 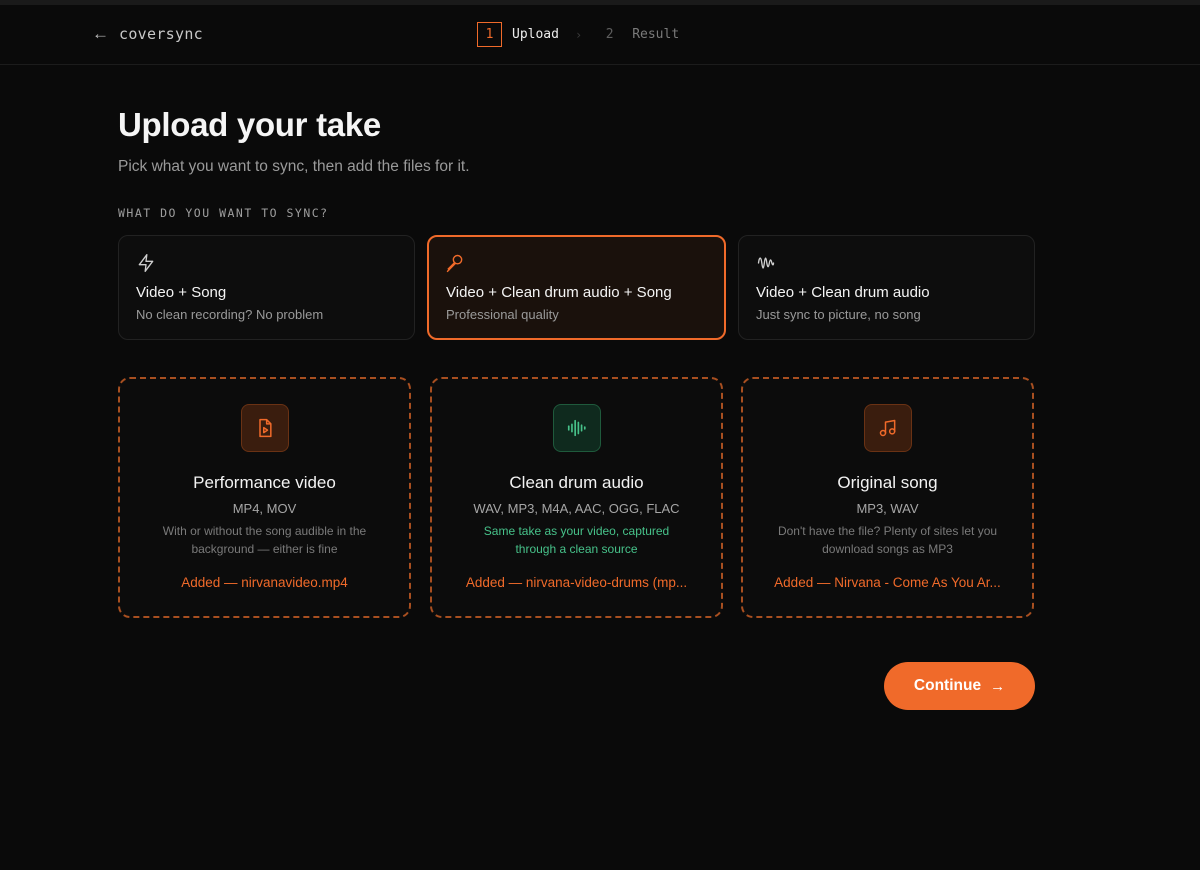 I want to click on upload-formats: WAV, MP3, M4A, AAC, OGG, FLAC, so click(x=576, y=508).